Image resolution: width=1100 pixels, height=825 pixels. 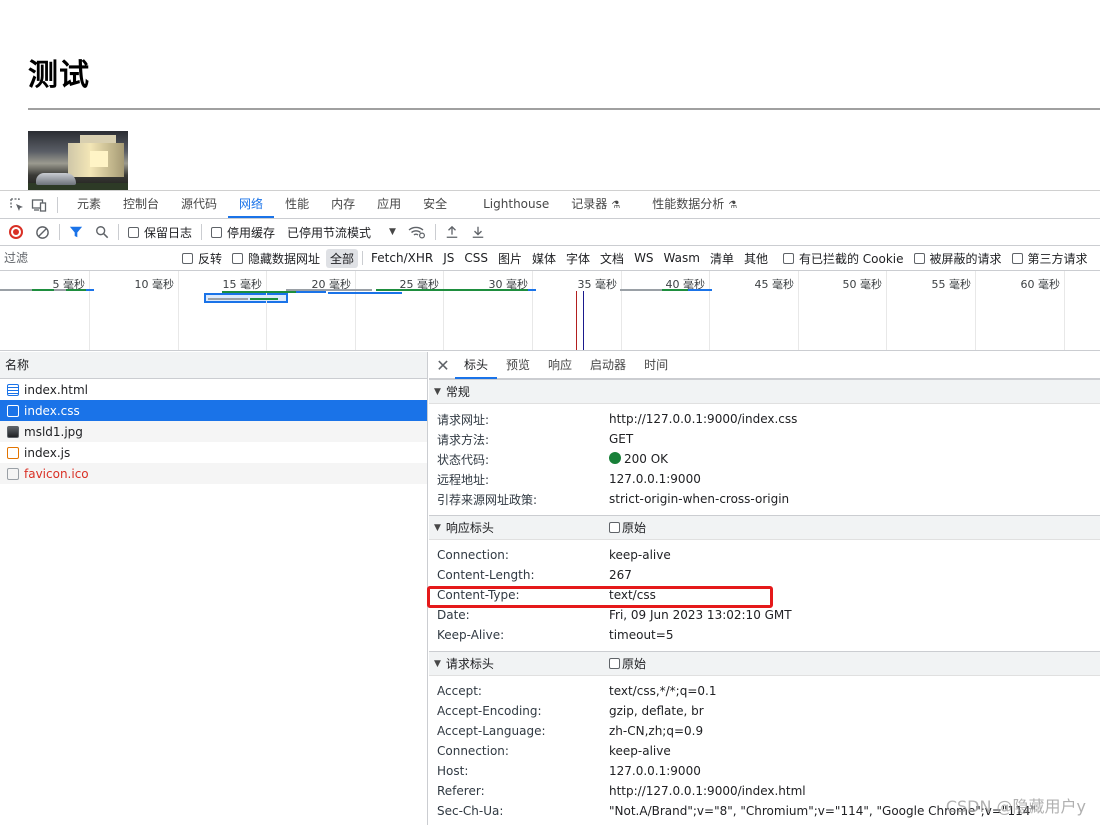 I want to click on third-party-label: 第三方请求, so click(x=1057, y=258).